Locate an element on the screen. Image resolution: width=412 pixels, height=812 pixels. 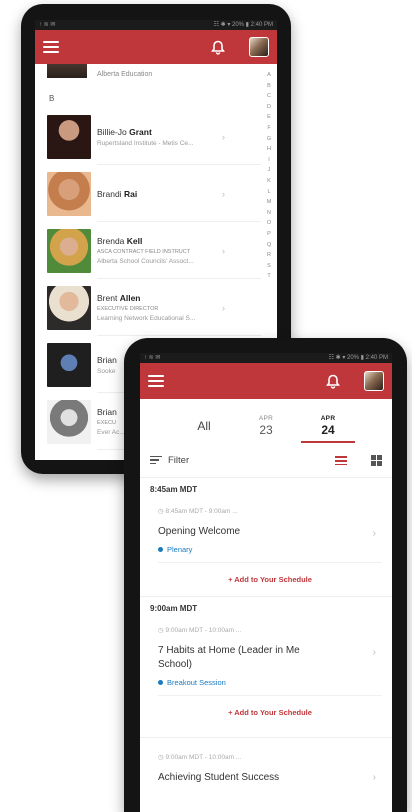
index-letter: B is located at coordinates (269, 86).